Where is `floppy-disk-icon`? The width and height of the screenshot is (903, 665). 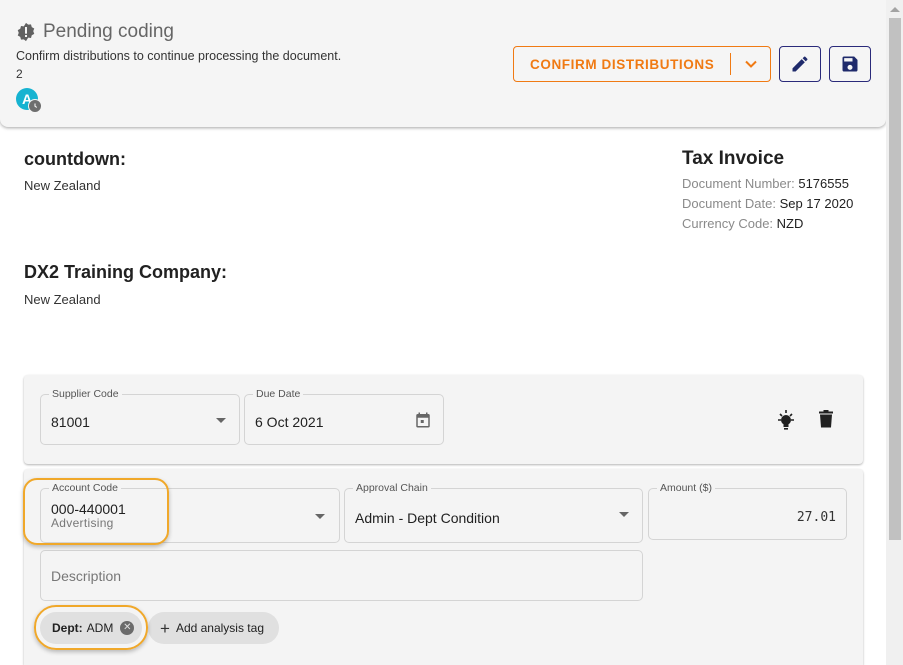 floppy-disk-icon is located at coordinates (850, 64).